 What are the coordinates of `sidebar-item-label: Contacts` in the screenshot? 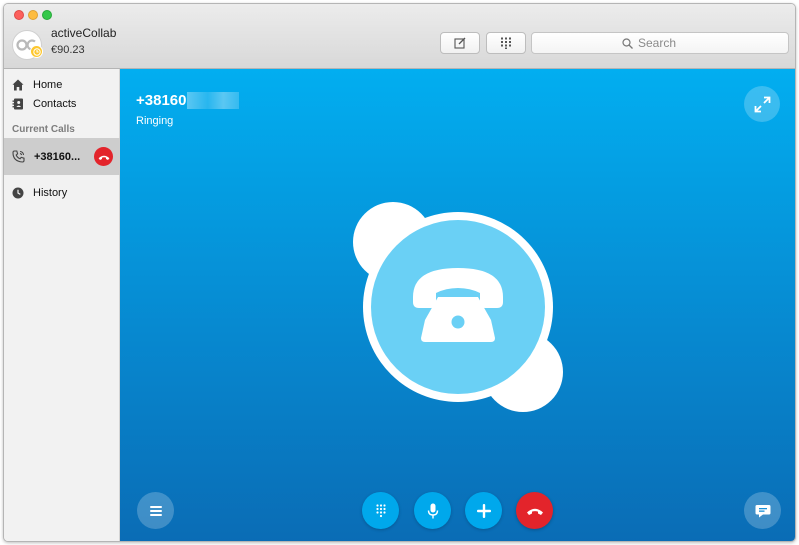 It's located at (55, 104).